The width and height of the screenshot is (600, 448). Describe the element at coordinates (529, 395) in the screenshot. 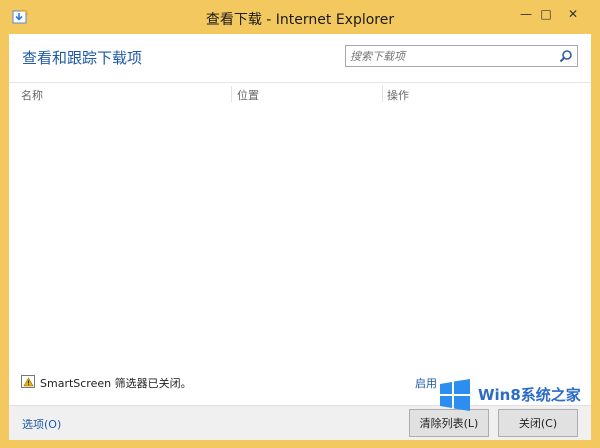

I see `watermark-text: Win8系统之家` at that location.